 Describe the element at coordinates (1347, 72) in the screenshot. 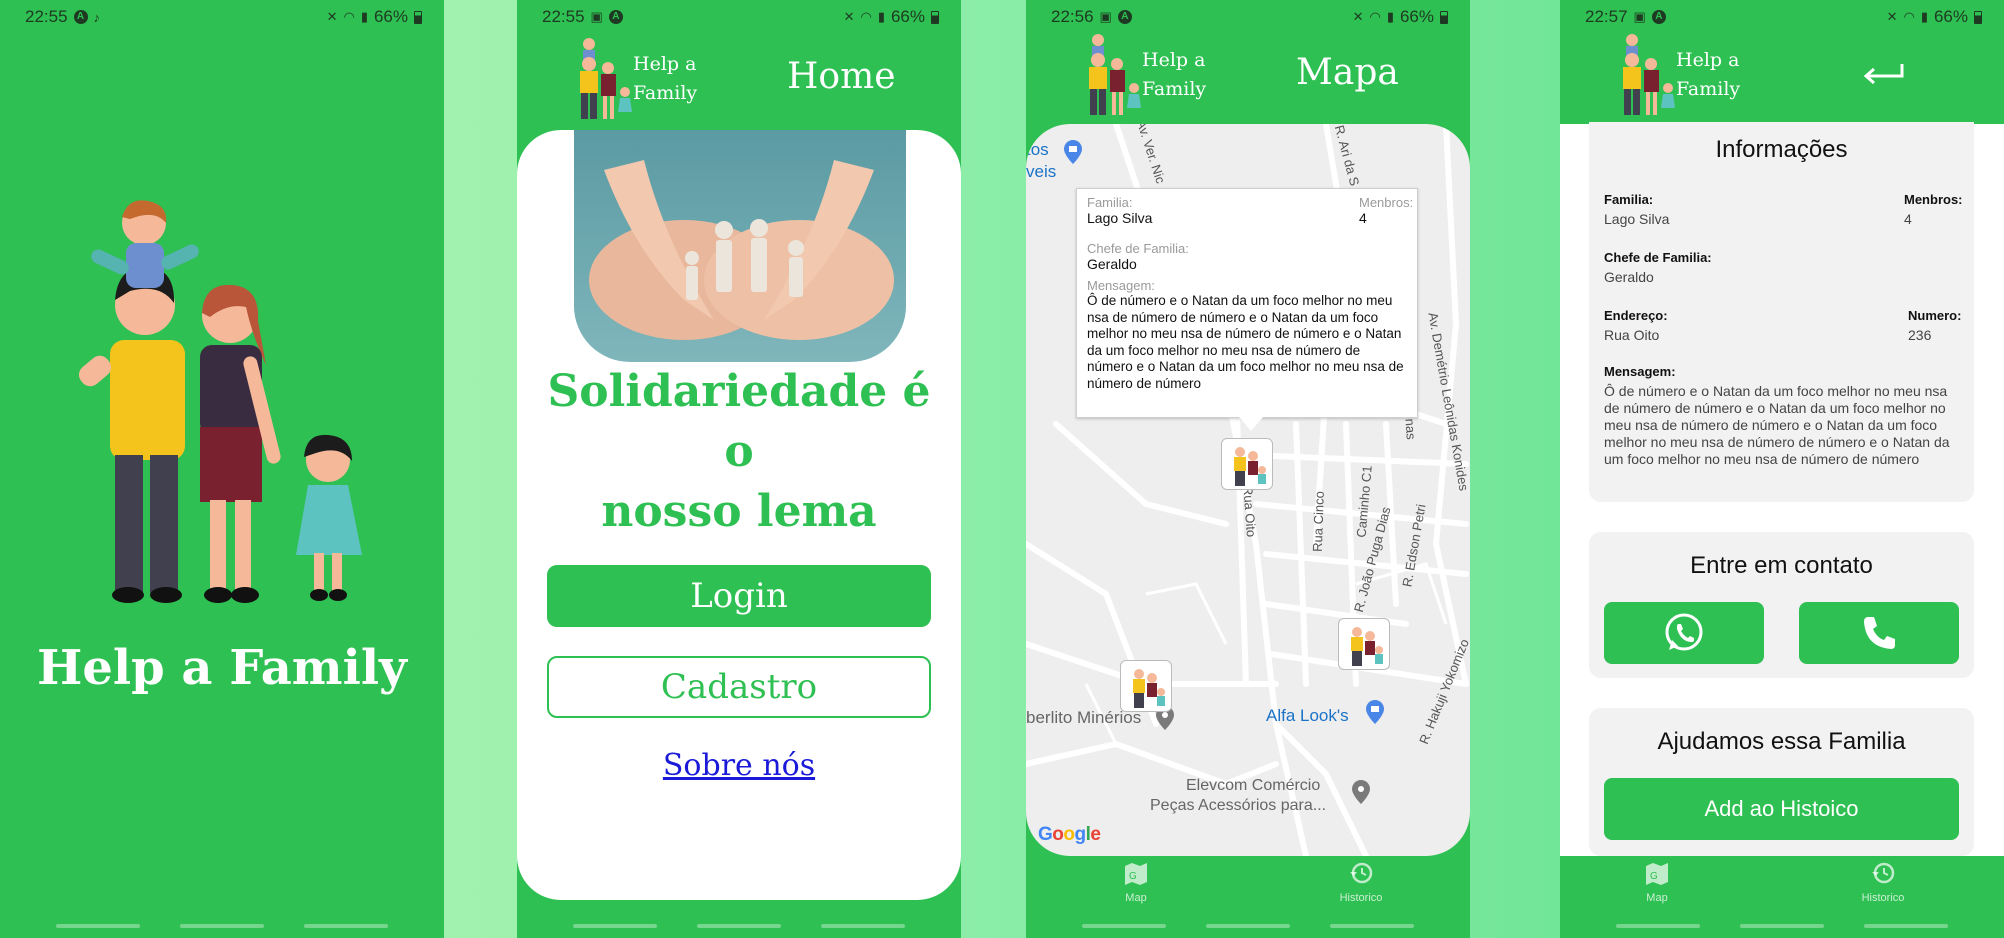

I see `page-title: Mapa` at that location.